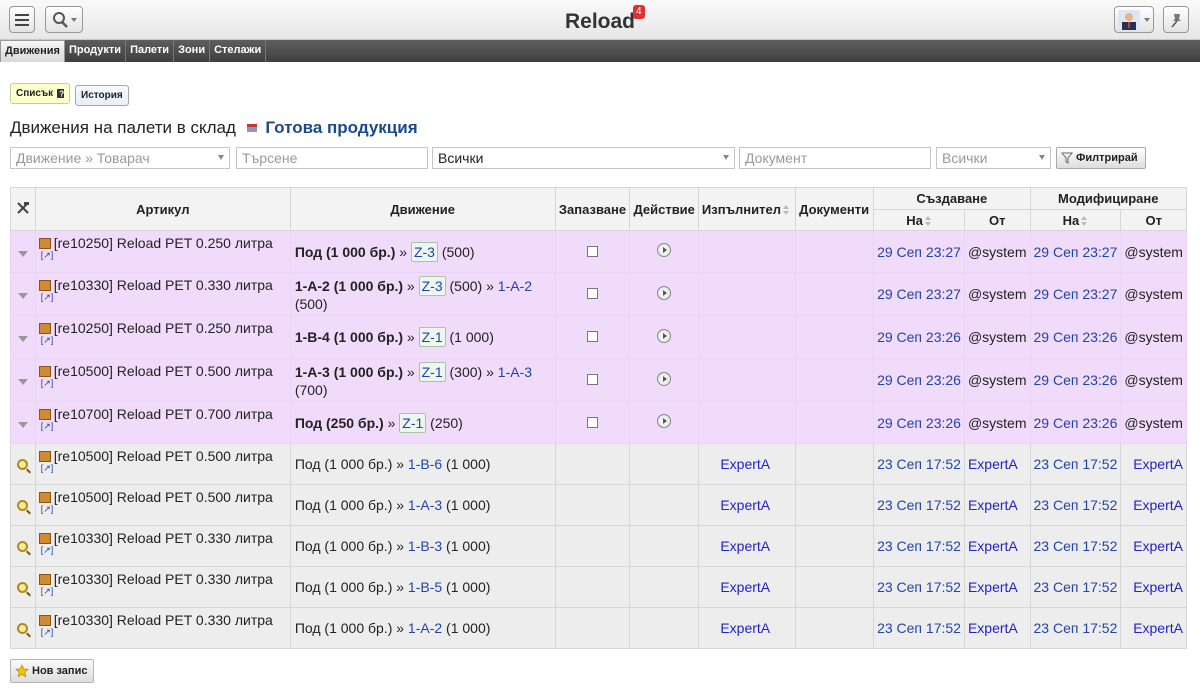 The height and width of the screenshot is (698, 1200). What do you see at coordinates (32, 51) in the screenshot?
I see `tab-movements: Движения` at bounding box center [32, 51].